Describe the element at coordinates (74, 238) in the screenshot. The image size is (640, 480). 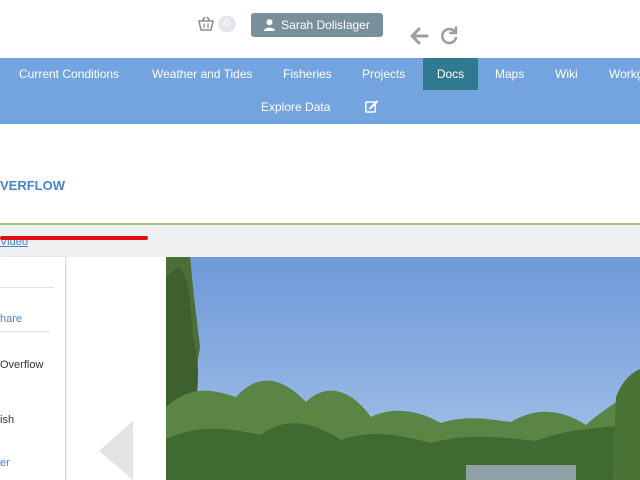
I see `annotation-underline` at that location.